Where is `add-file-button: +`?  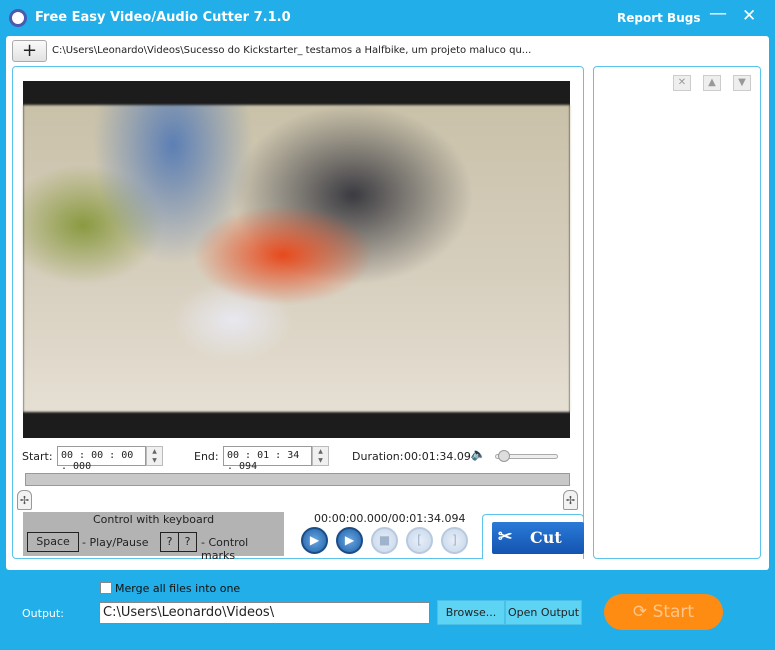
add-file-button: + is located at coordinates (29, 51).